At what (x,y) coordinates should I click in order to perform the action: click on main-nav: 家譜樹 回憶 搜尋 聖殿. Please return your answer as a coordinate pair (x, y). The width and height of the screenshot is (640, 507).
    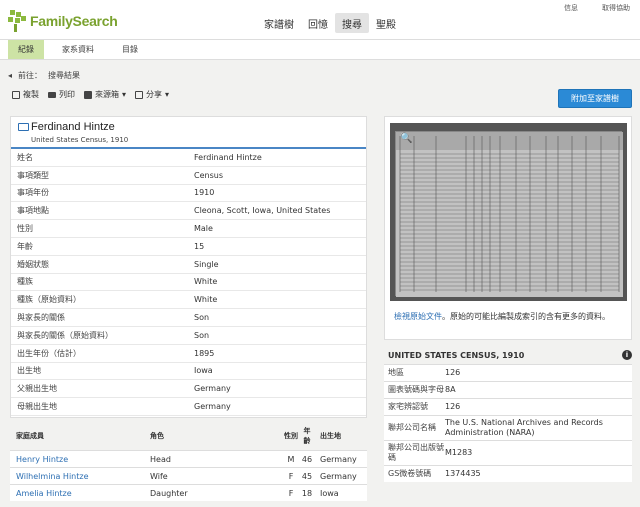
    Looking at the image, I should click on (330, 23).